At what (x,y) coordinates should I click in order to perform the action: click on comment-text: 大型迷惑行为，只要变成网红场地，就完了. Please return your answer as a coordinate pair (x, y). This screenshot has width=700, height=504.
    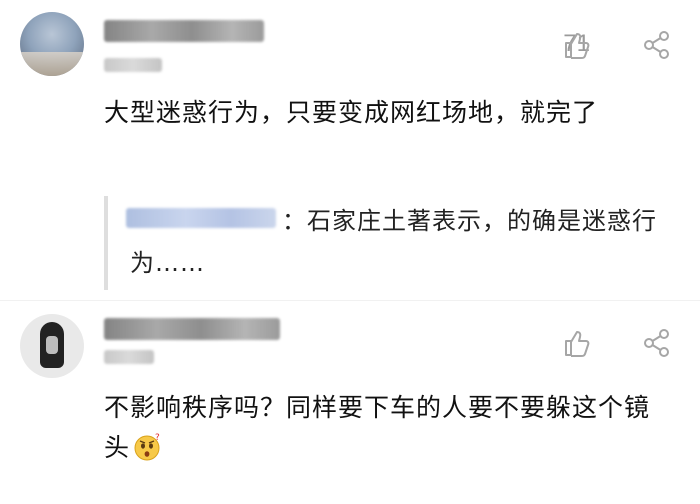
    Looking at the image, I should click on (351, 112).